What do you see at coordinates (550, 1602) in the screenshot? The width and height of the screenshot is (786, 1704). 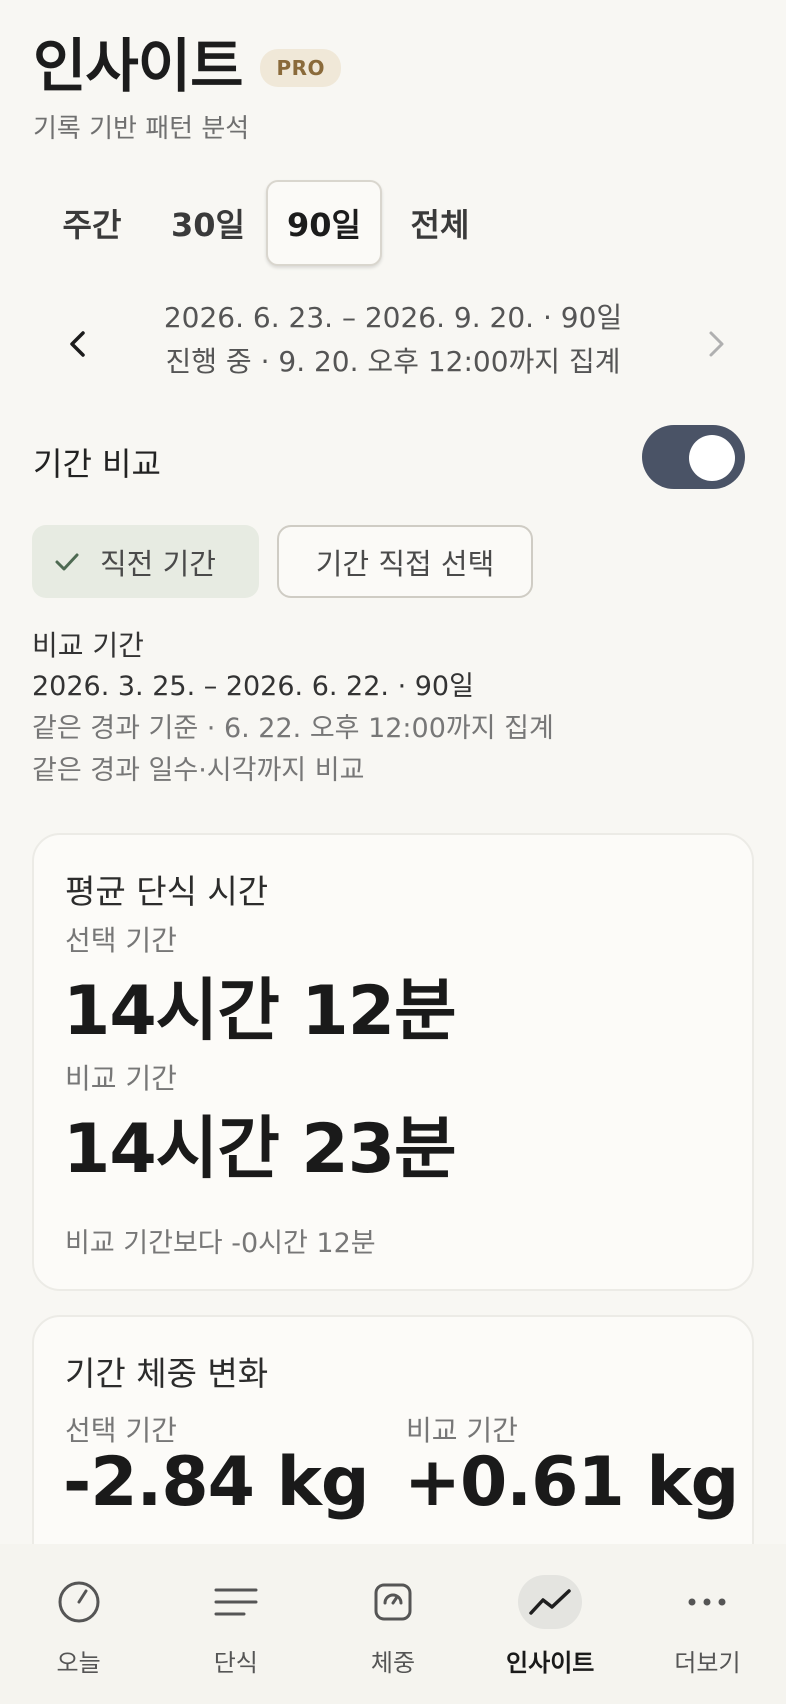 I see `trend-icon` at bounding box center [550, 1602].